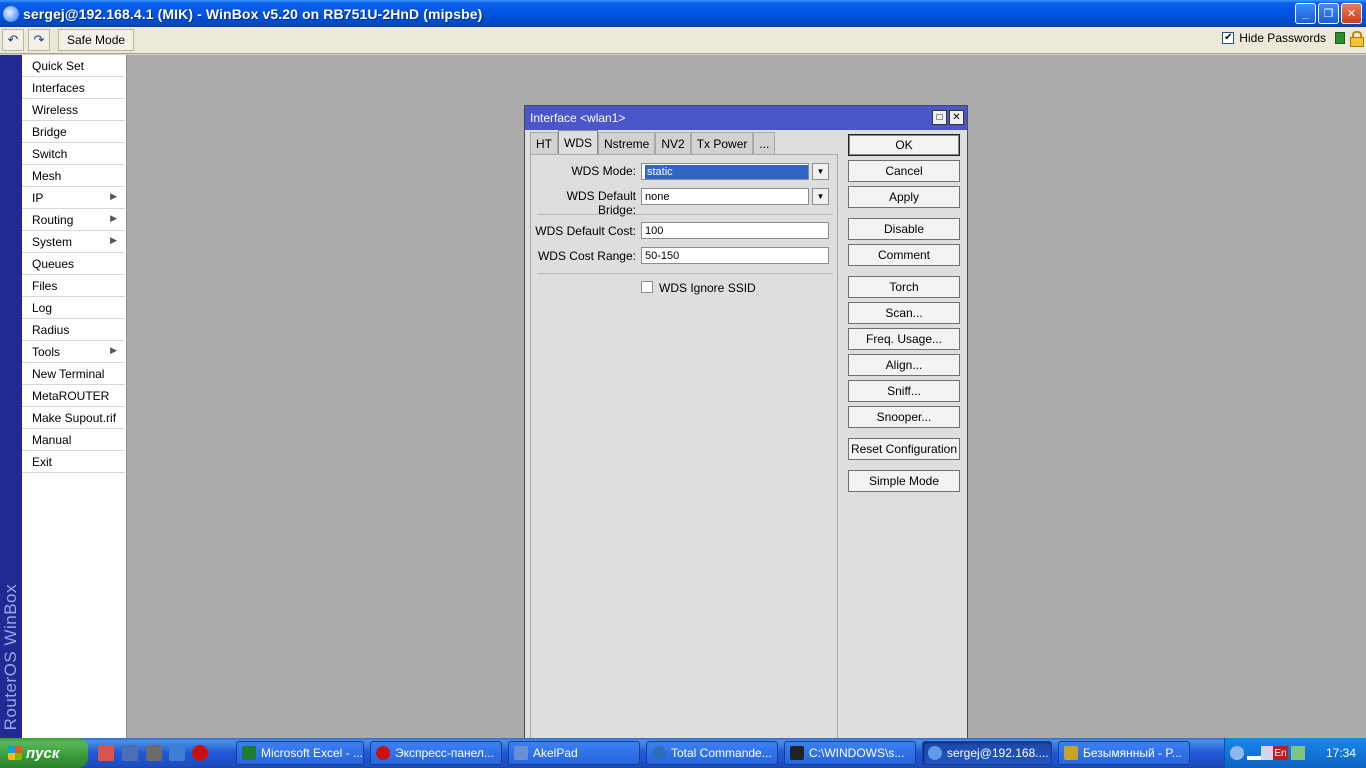 The width and height of the screenshot is (1366, 768). What do you see at coordinates (53, 263) in the screenshot?
I see `sidebar-item-label: Queues` at bounding box center [53, 263].